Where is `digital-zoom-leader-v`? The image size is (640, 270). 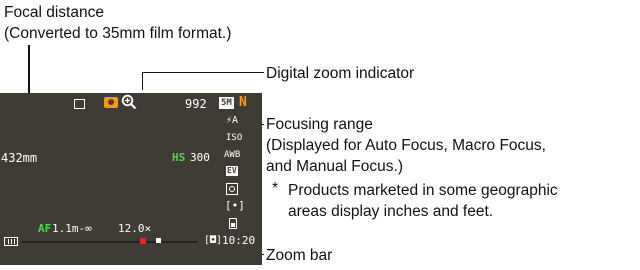 digital-zoom-leader-v is located at coordinates (142, 81).